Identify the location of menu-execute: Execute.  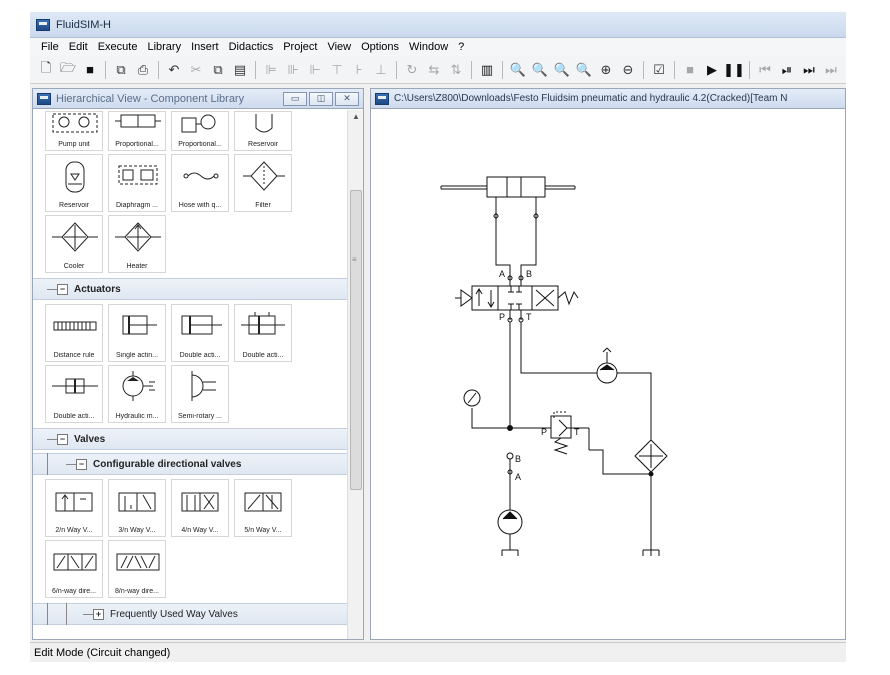
(118, 47).